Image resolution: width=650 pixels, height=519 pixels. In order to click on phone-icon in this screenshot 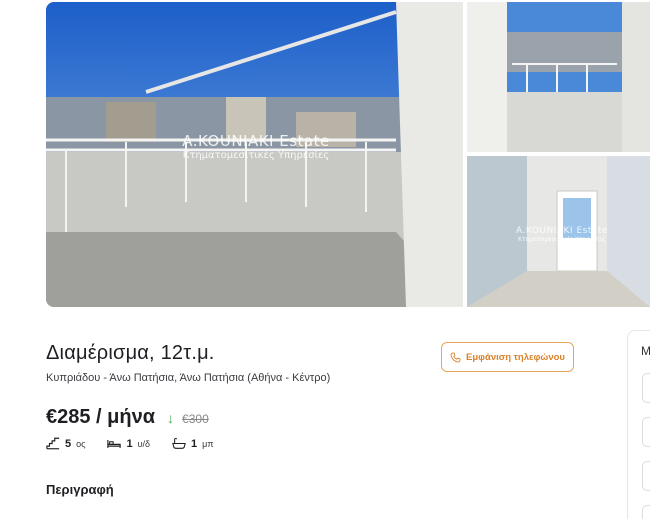, I will do `click(455, 357)`.